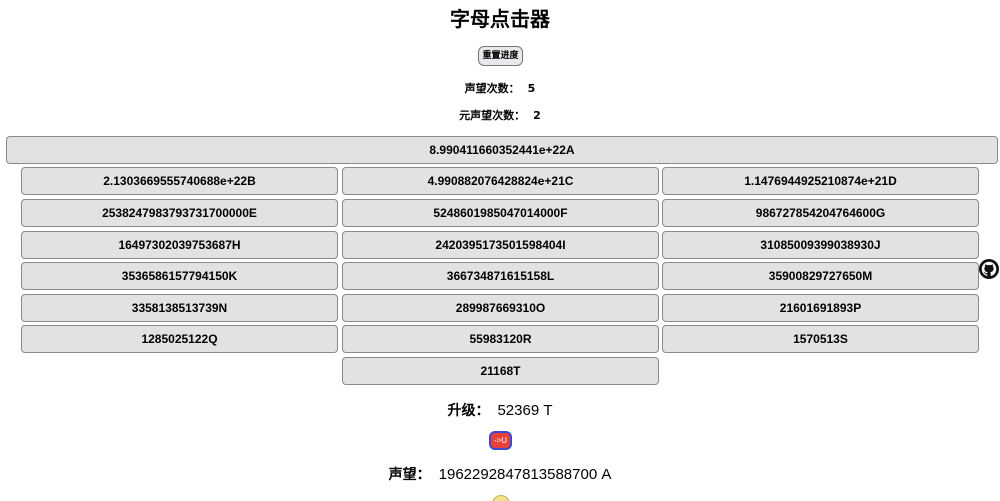 The width and height of the screenshot is (1000, 501). Describe the element at coordinates (531, 88) in the screenshot. I see `prestige-count-value: 5` at that location.